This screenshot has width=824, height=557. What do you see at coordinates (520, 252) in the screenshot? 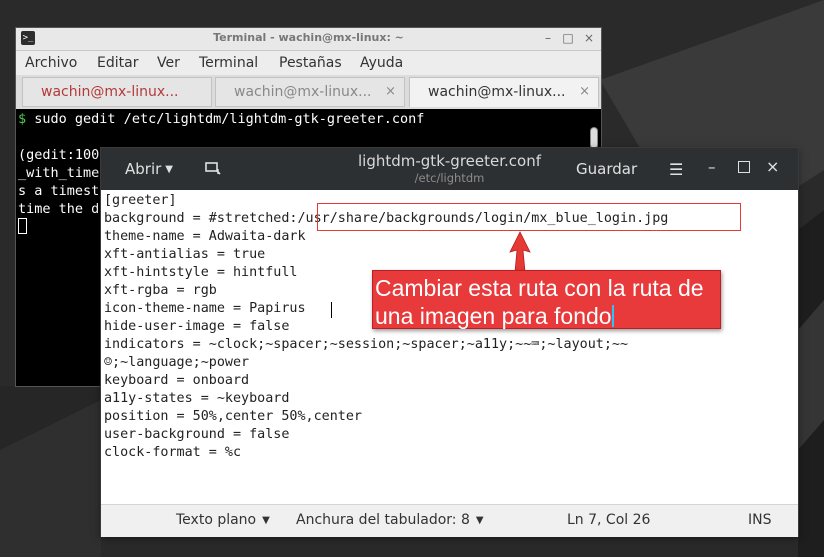
I see `arrow-up-icon` at bounding box center [520, 252].